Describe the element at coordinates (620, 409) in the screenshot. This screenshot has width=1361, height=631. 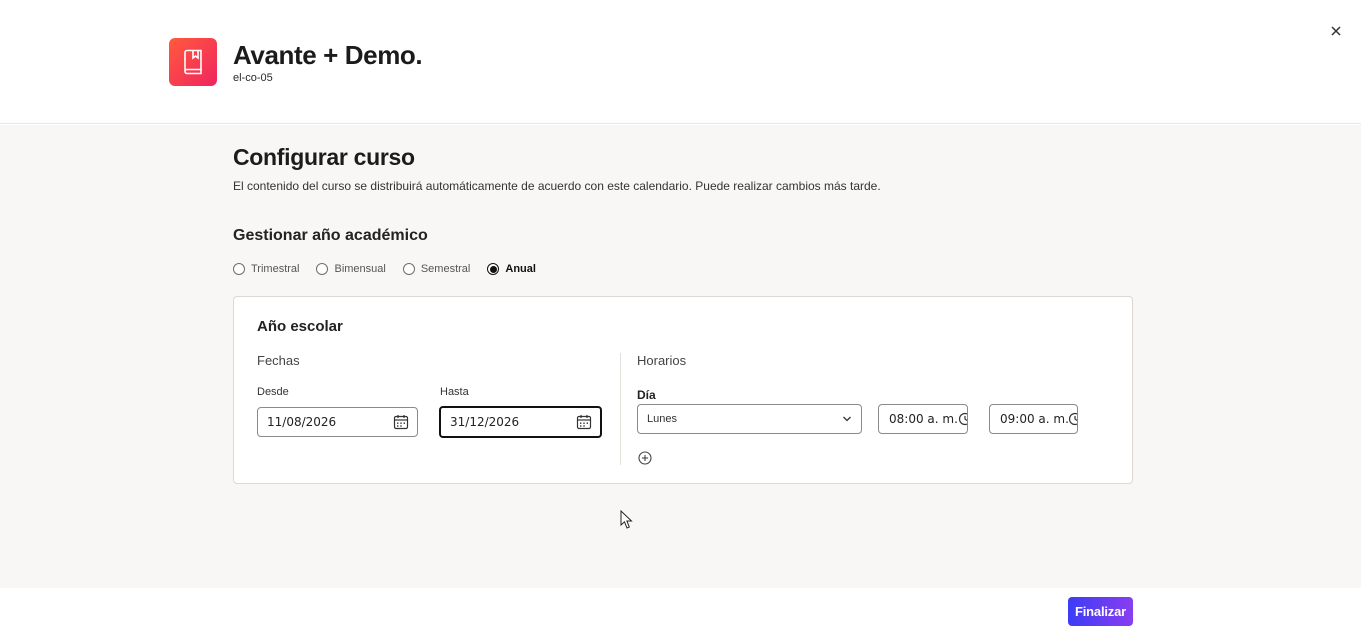
I see `column-divider` at that location.